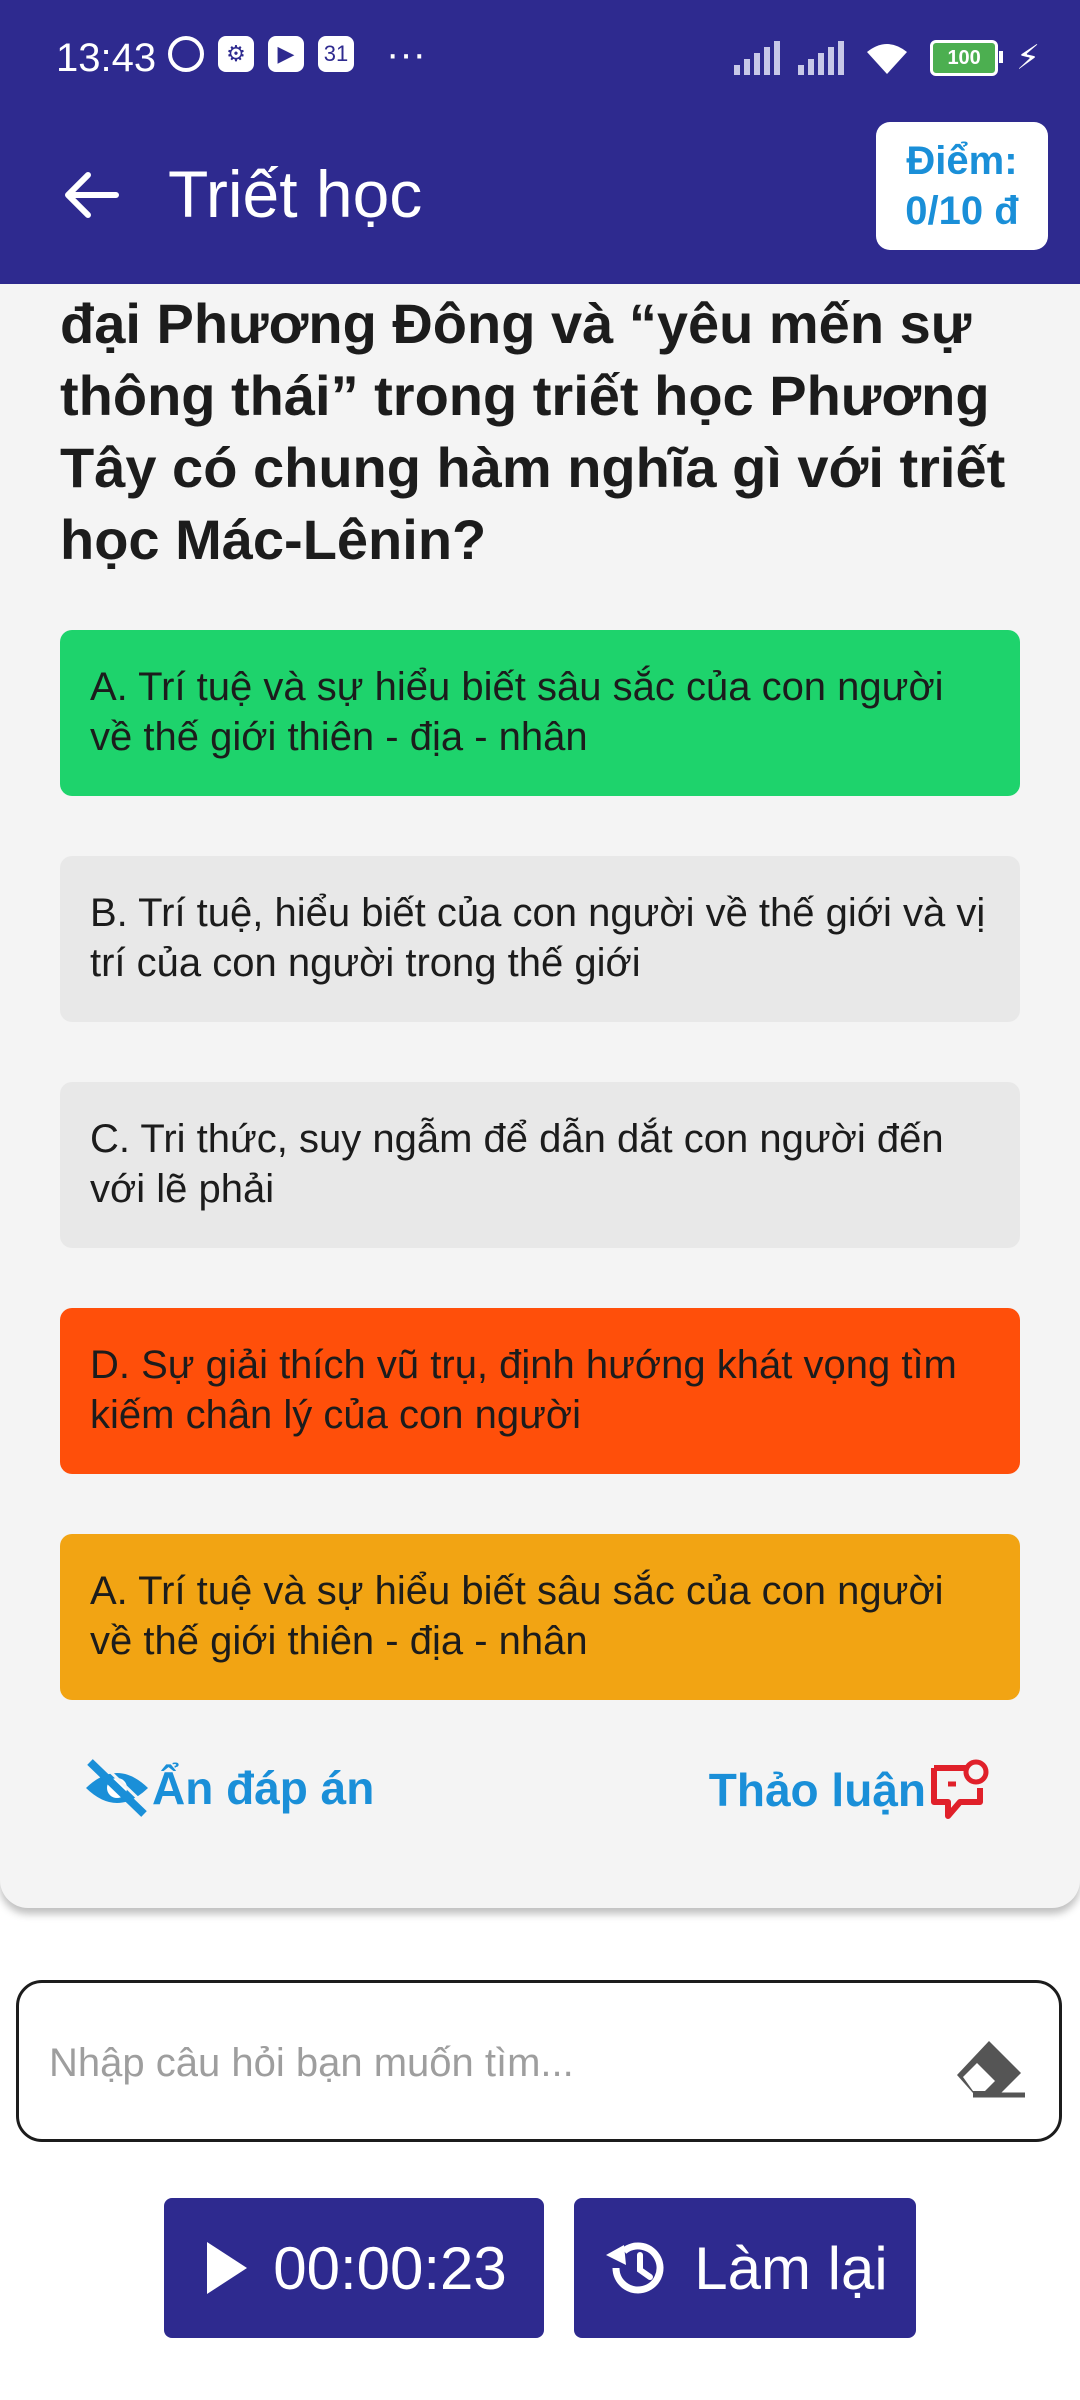 The width and height of the screenshot is (1080, 2400). I want to click on hide-answer-label: Ẩn đáp án, so click(263, 1788).